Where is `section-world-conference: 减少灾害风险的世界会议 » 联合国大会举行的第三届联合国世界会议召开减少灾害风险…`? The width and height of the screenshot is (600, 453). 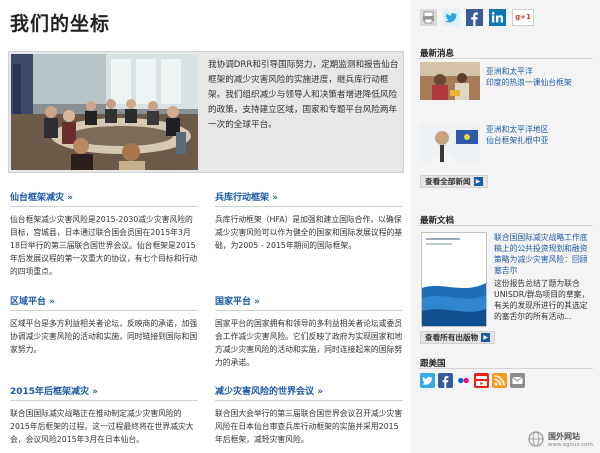
section-world-conference: 减少灾害风险的世界会议 » 联合国大会举行的第三届联合国世界会议召开减少灾害风险… is located at coordinates (309, 412).